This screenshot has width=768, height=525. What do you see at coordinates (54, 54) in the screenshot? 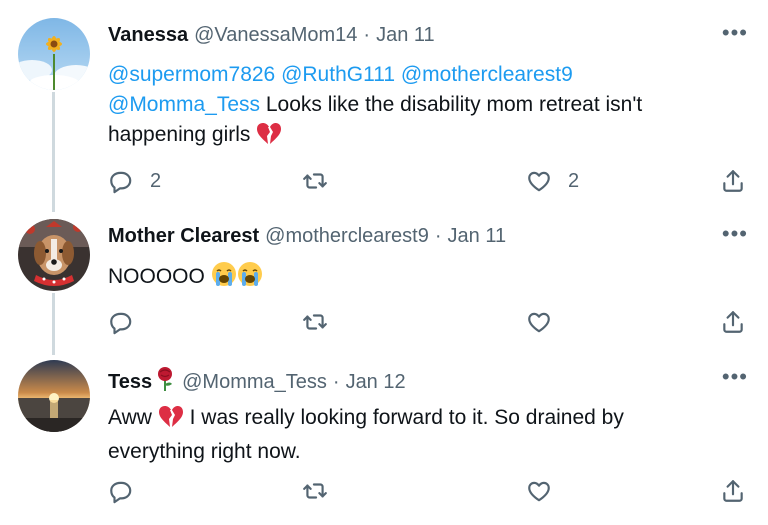
I see `avatar-vanessa` at bounding box center [54, 54].